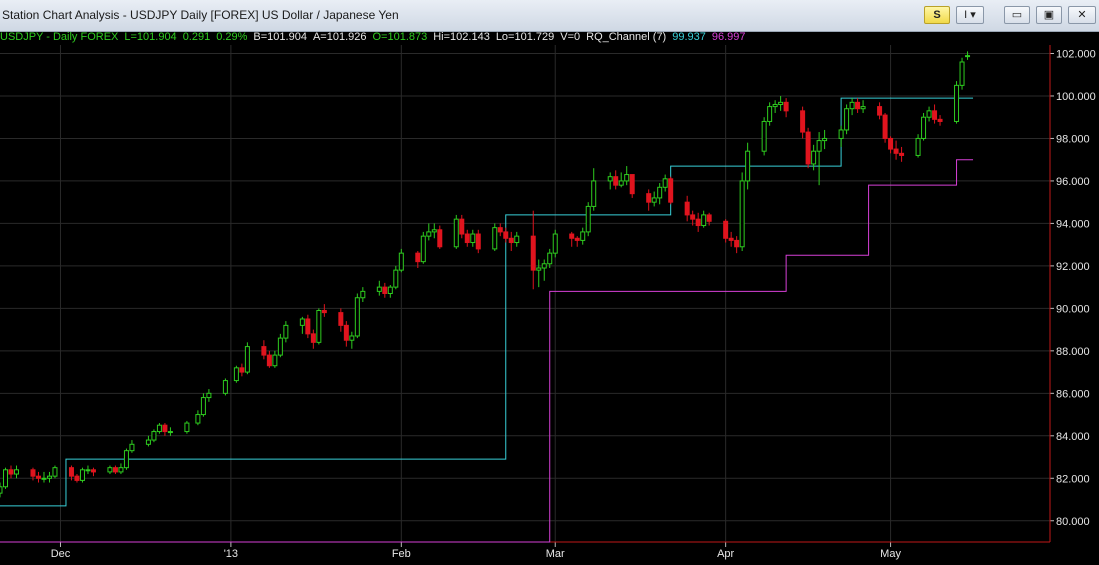 Image resolution: width=1099 pixels, height=565 pixels. What do you see at coordinates (728, 37) in the screenshot?
I see `legend-lower-value: 96.997` at bounding box center [728, 37].